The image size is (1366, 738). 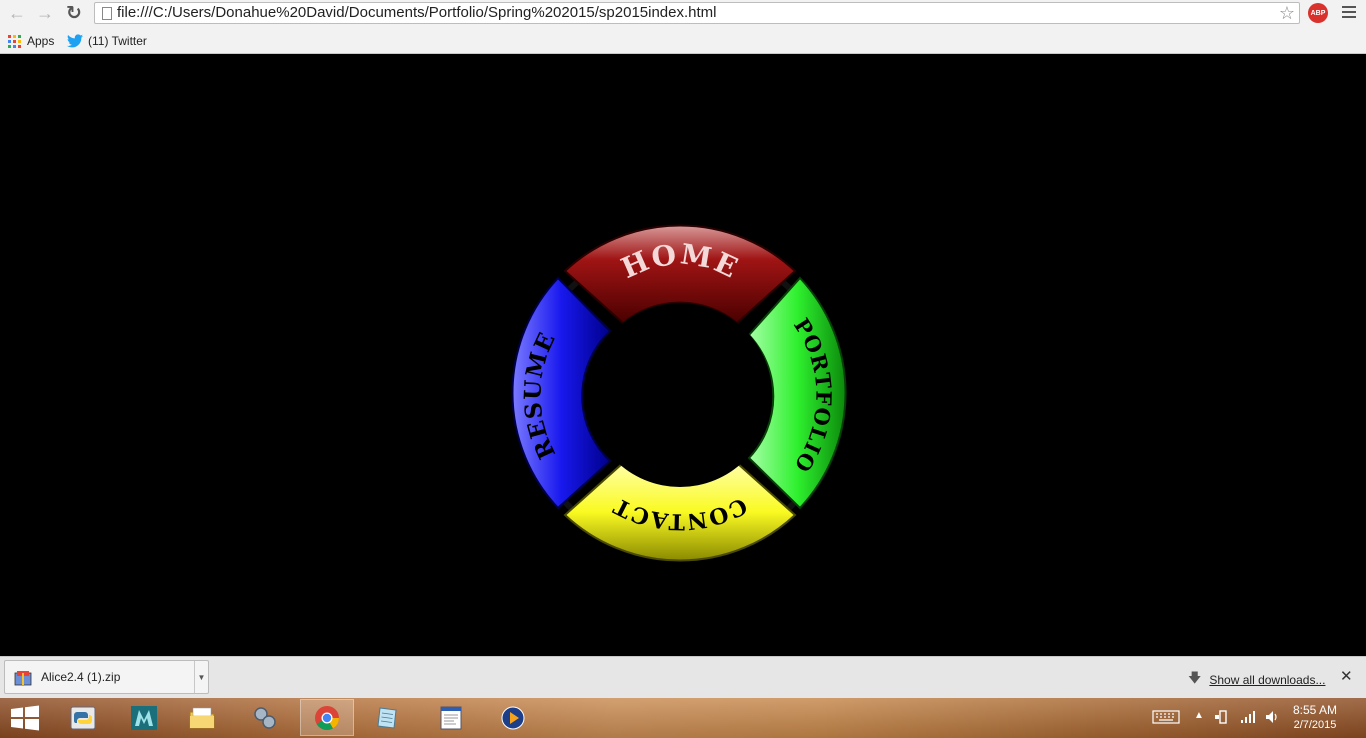 I want to click on reload-icon: ↻, so click(x=74, y=13).